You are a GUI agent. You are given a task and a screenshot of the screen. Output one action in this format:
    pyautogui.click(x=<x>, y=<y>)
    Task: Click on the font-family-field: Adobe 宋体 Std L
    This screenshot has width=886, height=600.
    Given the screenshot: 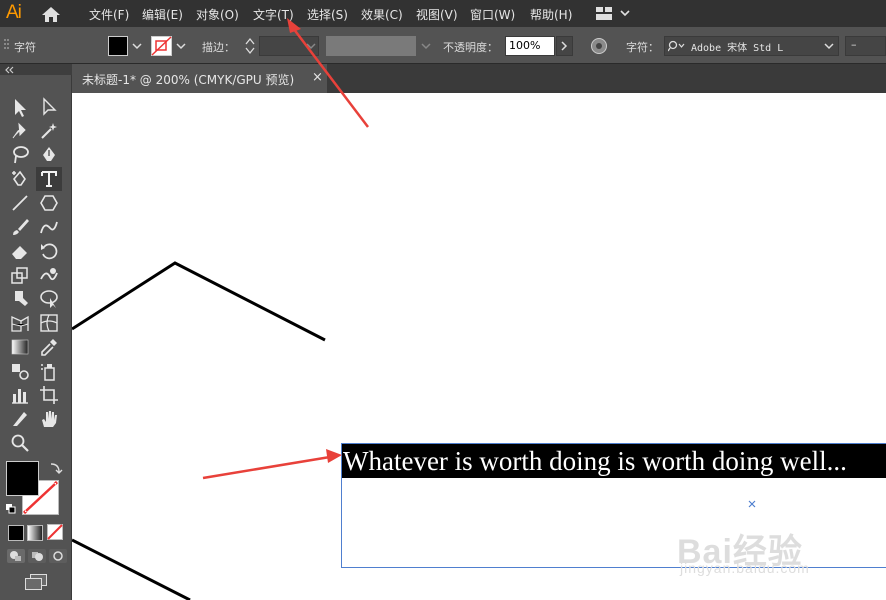 What is the action you would take?
    pyautogui.click(x=751, y=46)
    